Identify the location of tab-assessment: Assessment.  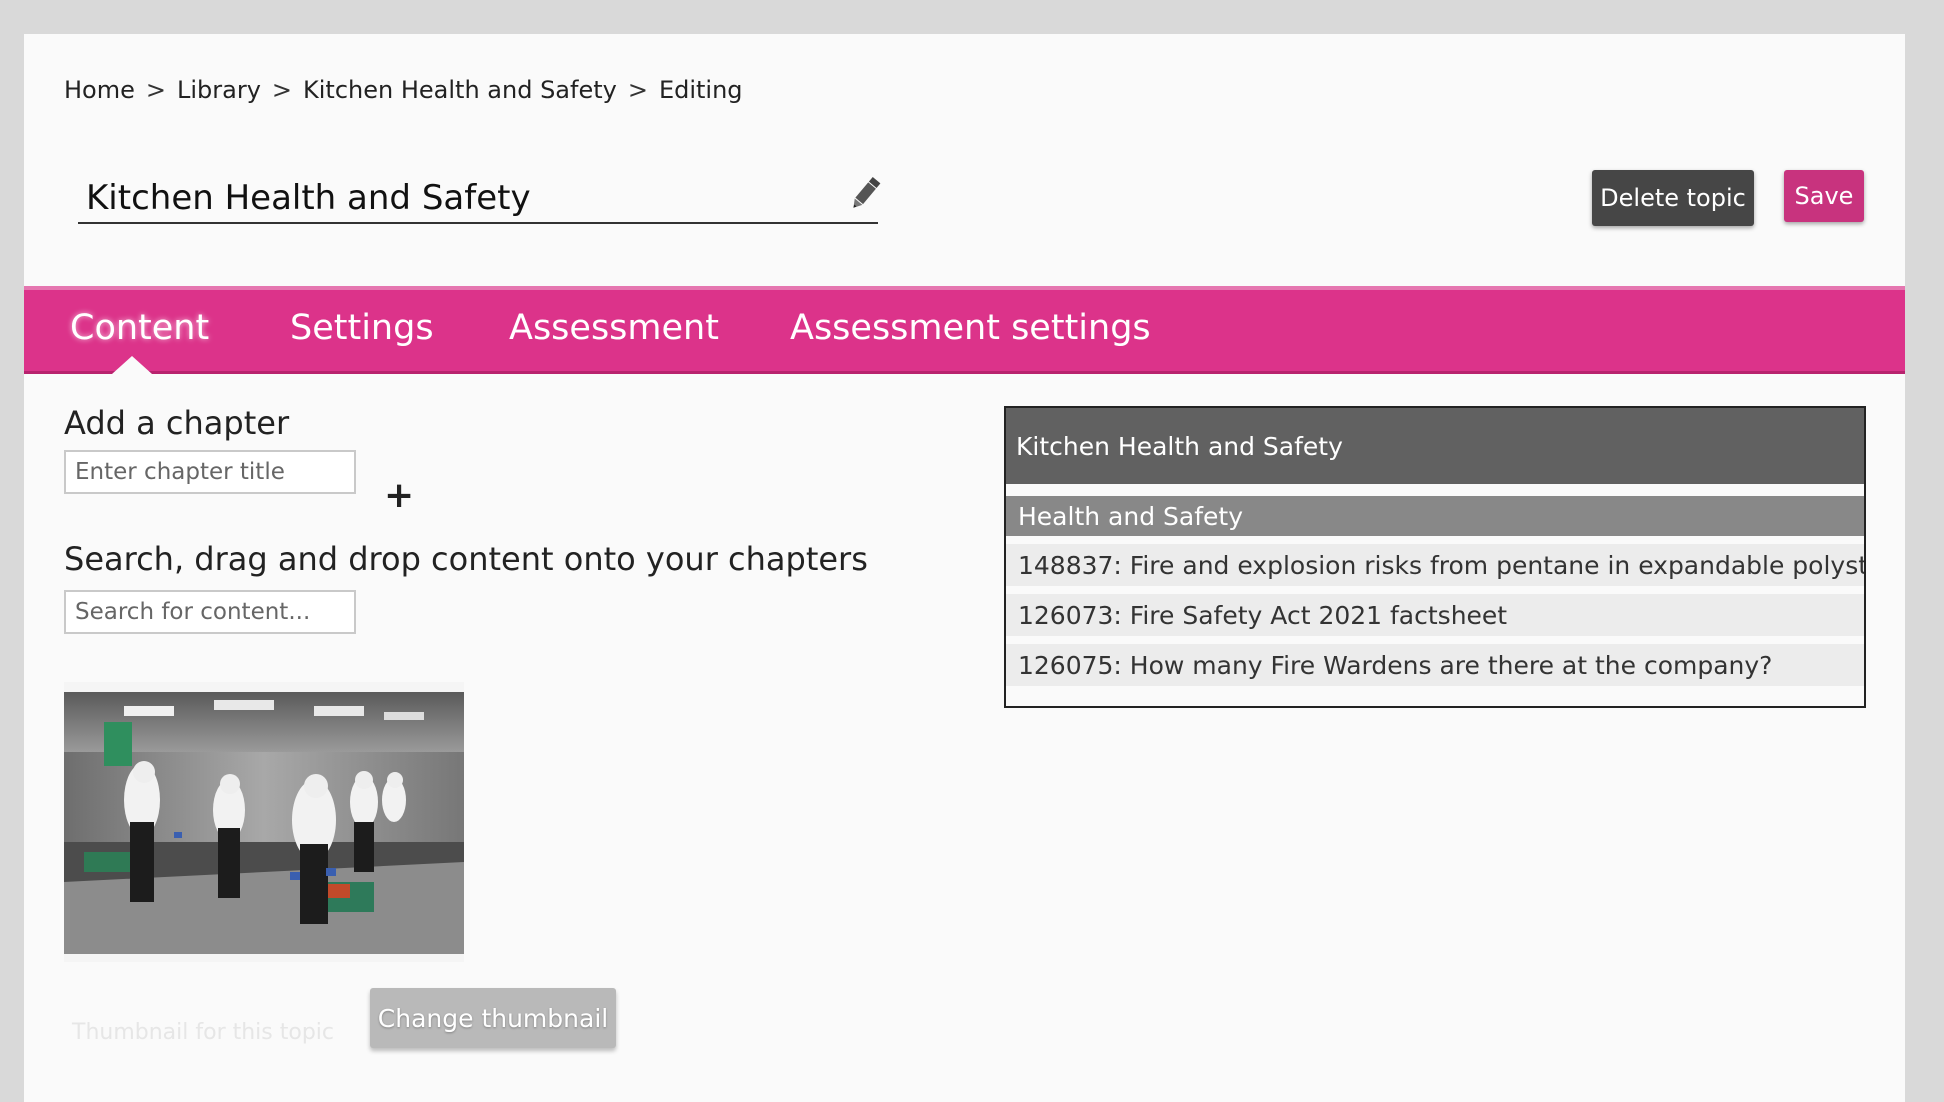
(614, 328).